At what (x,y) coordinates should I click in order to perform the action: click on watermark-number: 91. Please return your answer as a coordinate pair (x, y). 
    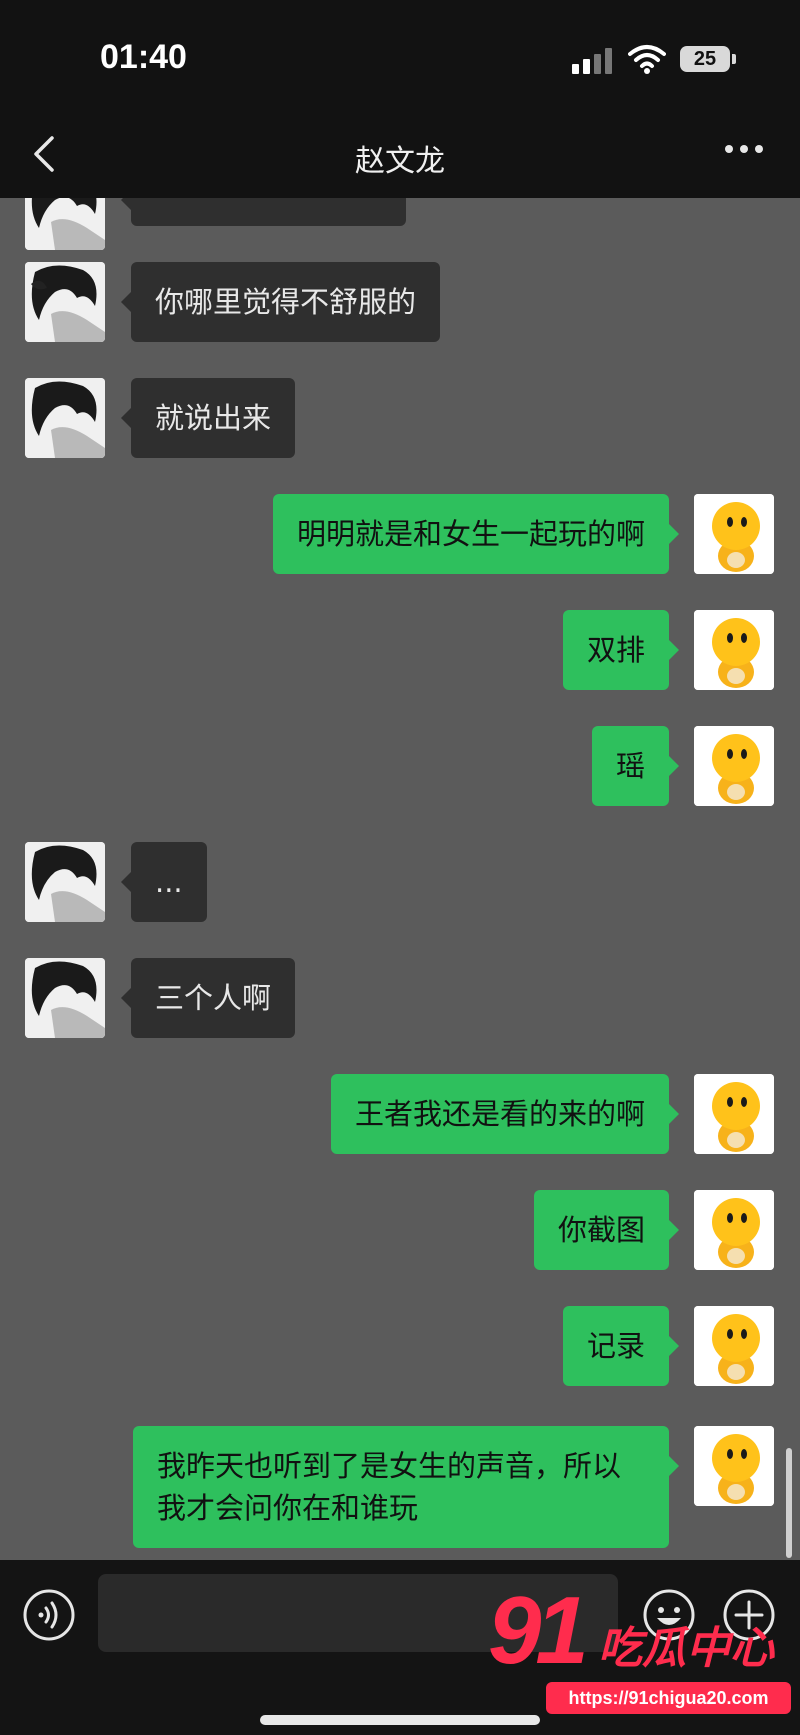
    Looking at the image, I should click on (538, 1630).